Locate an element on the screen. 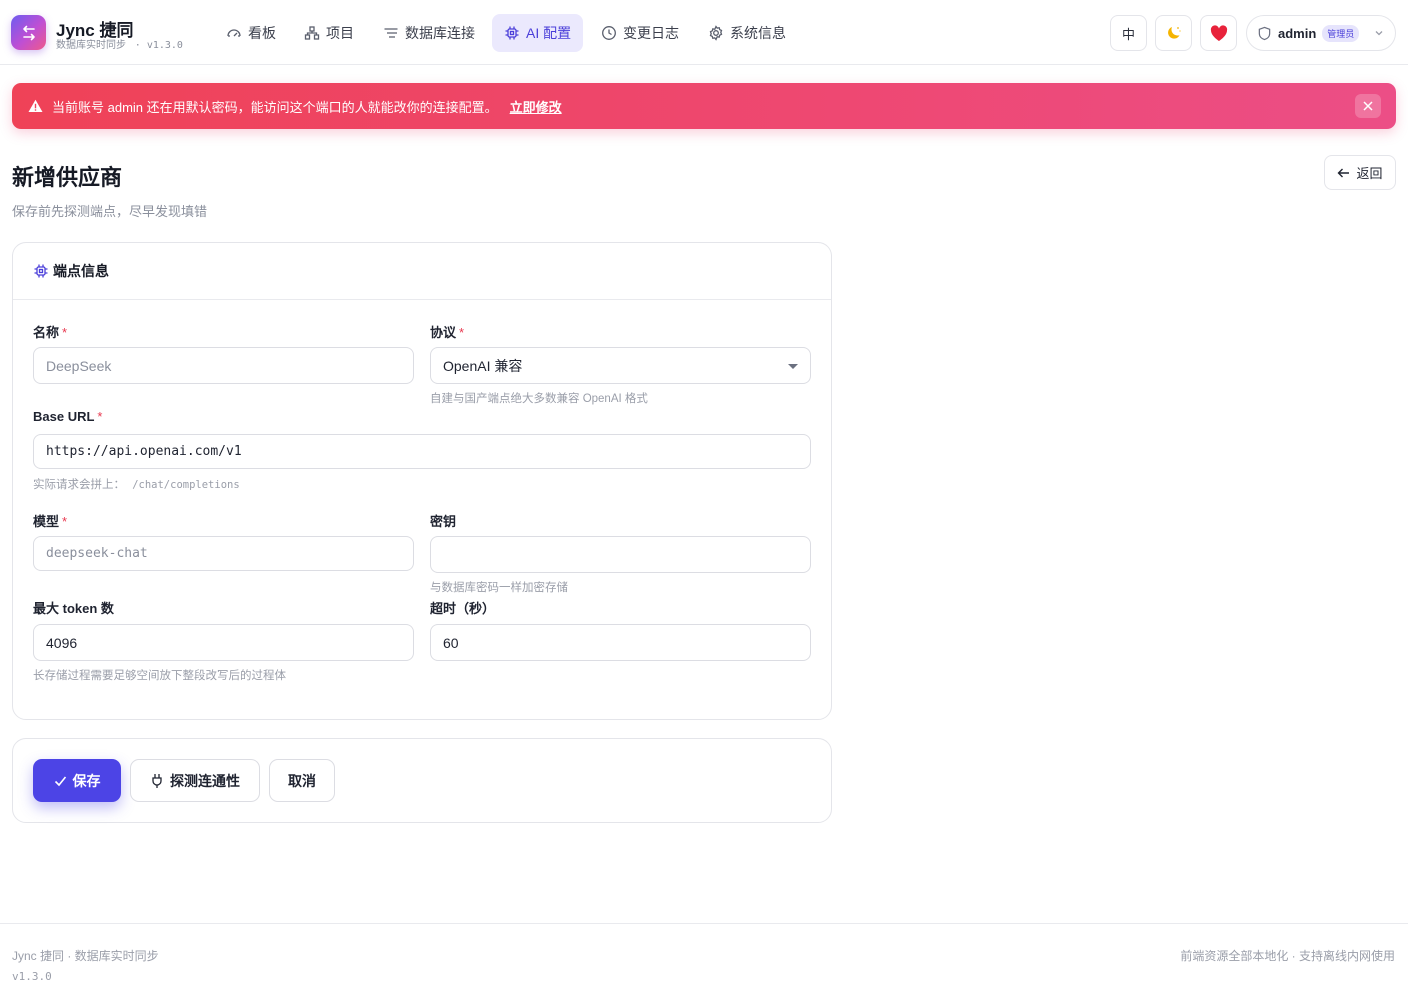 This screenshot has height=985, width=1408. protocol-select: OpenAI 兼容 is located at coordinates (620, 365).